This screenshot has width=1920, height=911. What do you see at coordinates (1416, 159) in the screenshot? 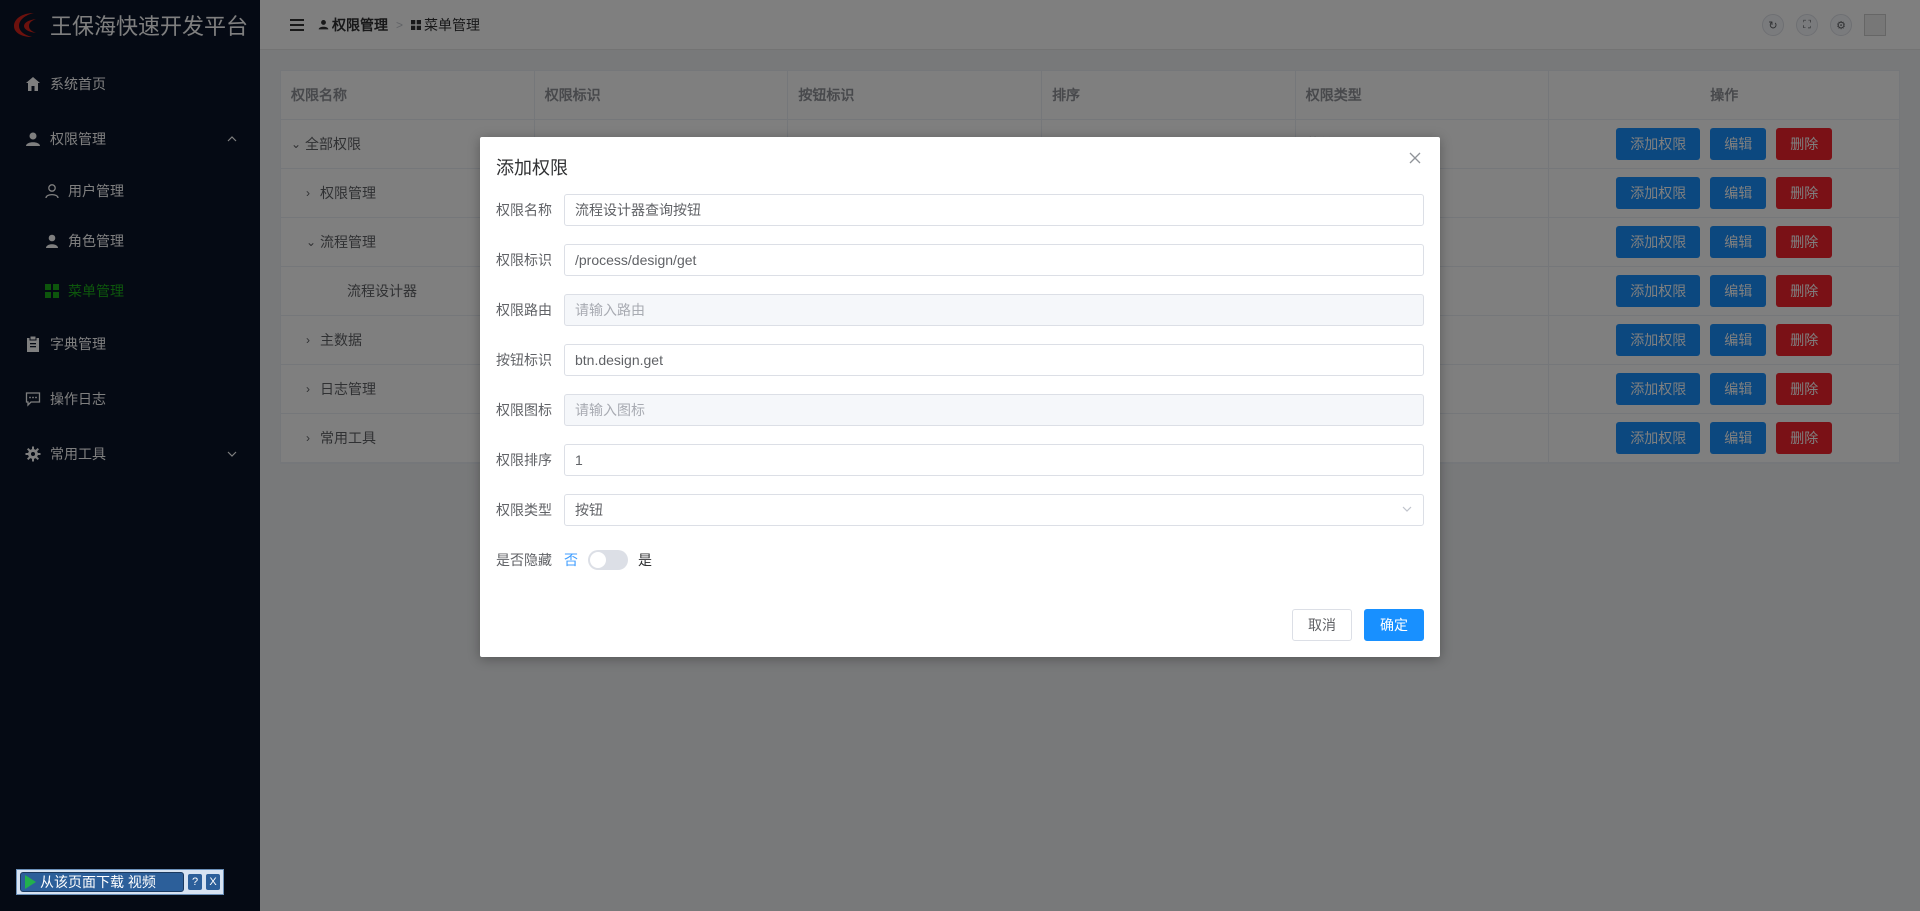
I see `close-icon` at bounding box center [1416, 159].